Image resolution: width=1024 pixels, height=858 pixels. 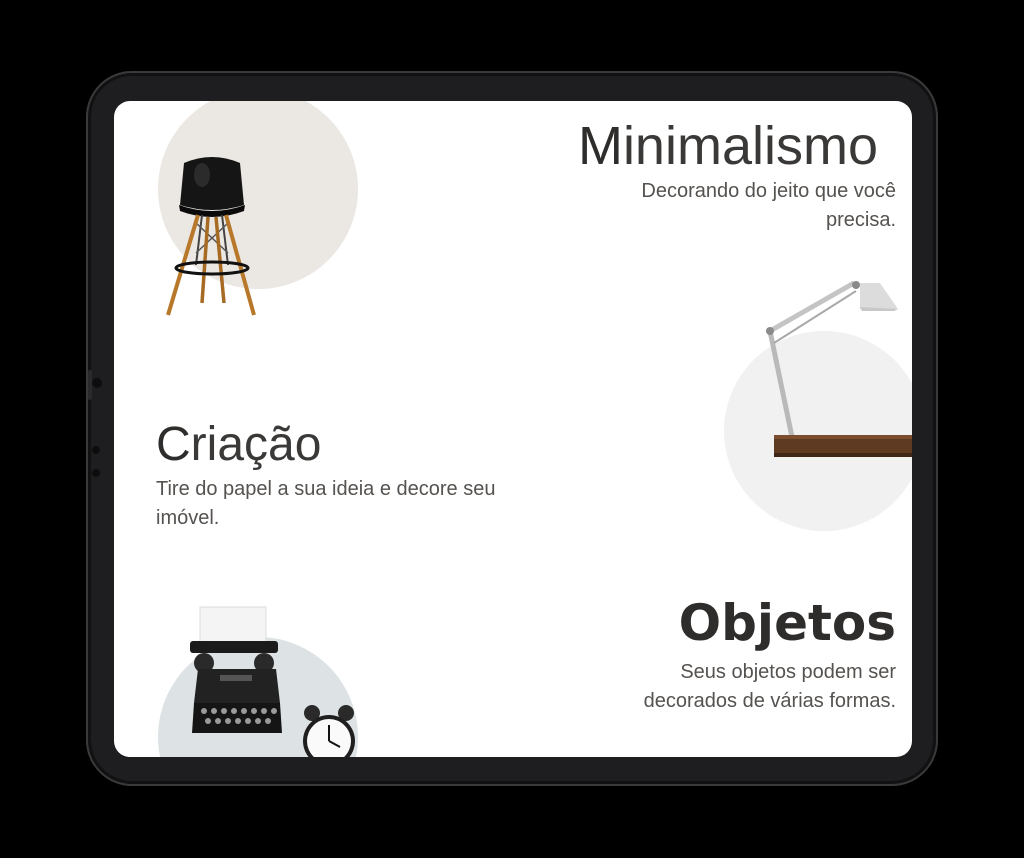 What do you see at coordinates (329, 731) in the screenshot?
I see `alarm-clock-icon` at bounding box center [329, 731].